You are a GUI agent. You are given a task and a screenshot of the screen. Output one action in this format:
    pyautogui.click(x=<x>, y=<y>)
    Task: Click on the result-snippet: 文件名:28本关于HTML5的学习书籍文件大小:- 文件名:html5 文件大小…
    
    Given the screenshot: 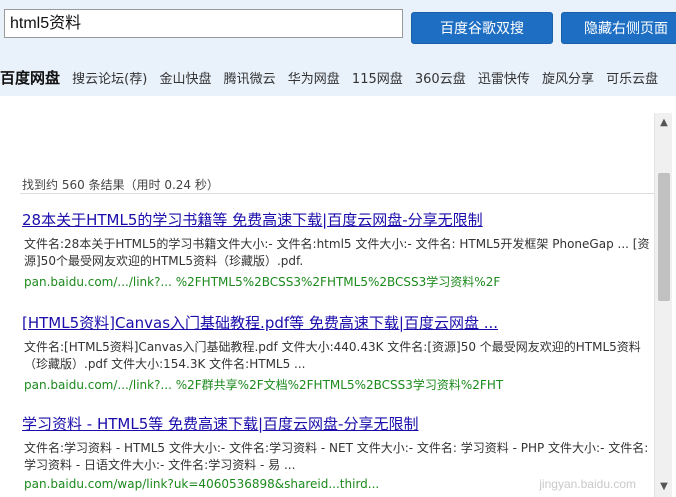 What is the action you would take?
    pyautogui.click(x=337, y=252)
    